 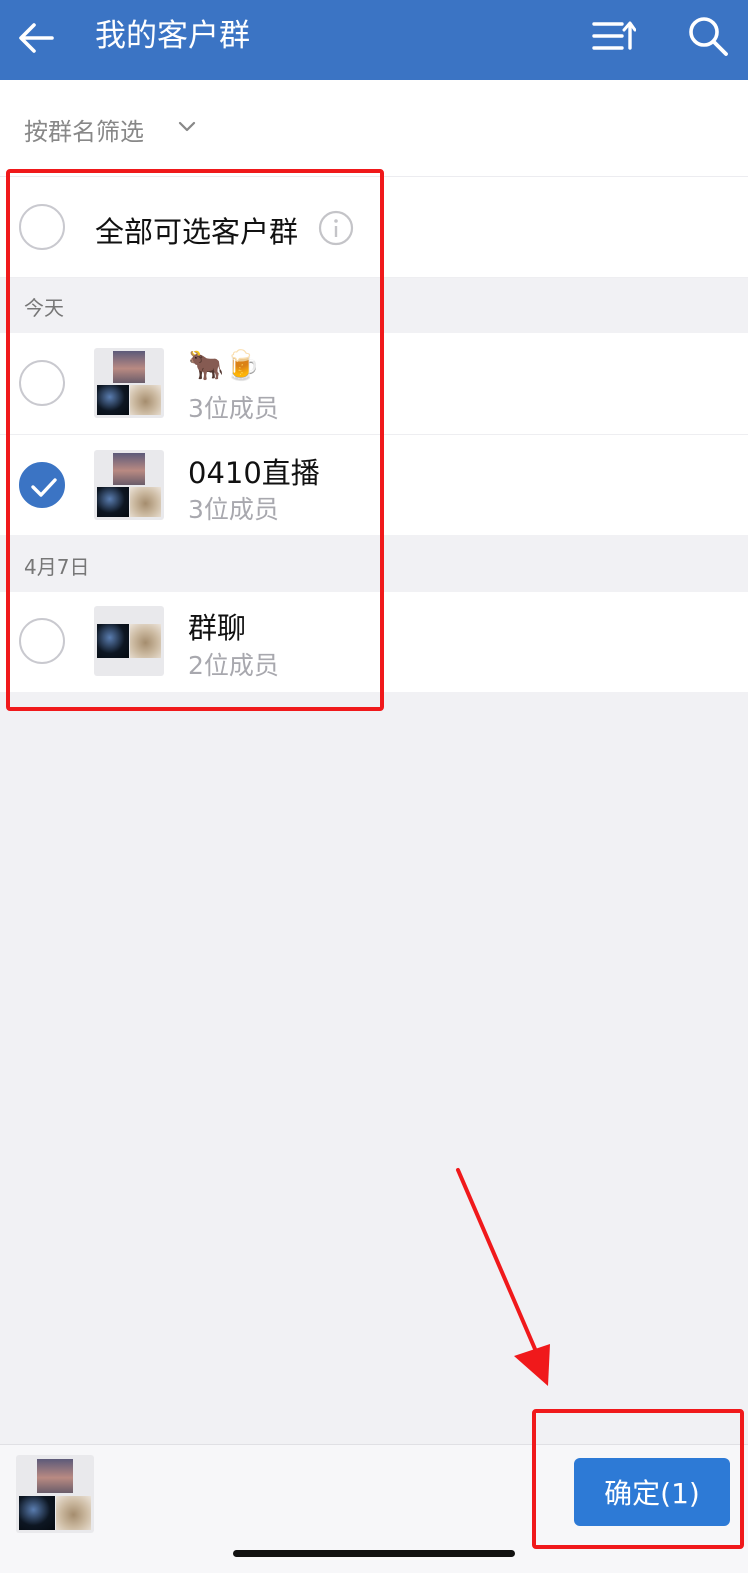 What do you see at coordinates (84, 132) in the screenshot?
I see `filter-label: 按群名筛选` at bounding box center [84, 132].